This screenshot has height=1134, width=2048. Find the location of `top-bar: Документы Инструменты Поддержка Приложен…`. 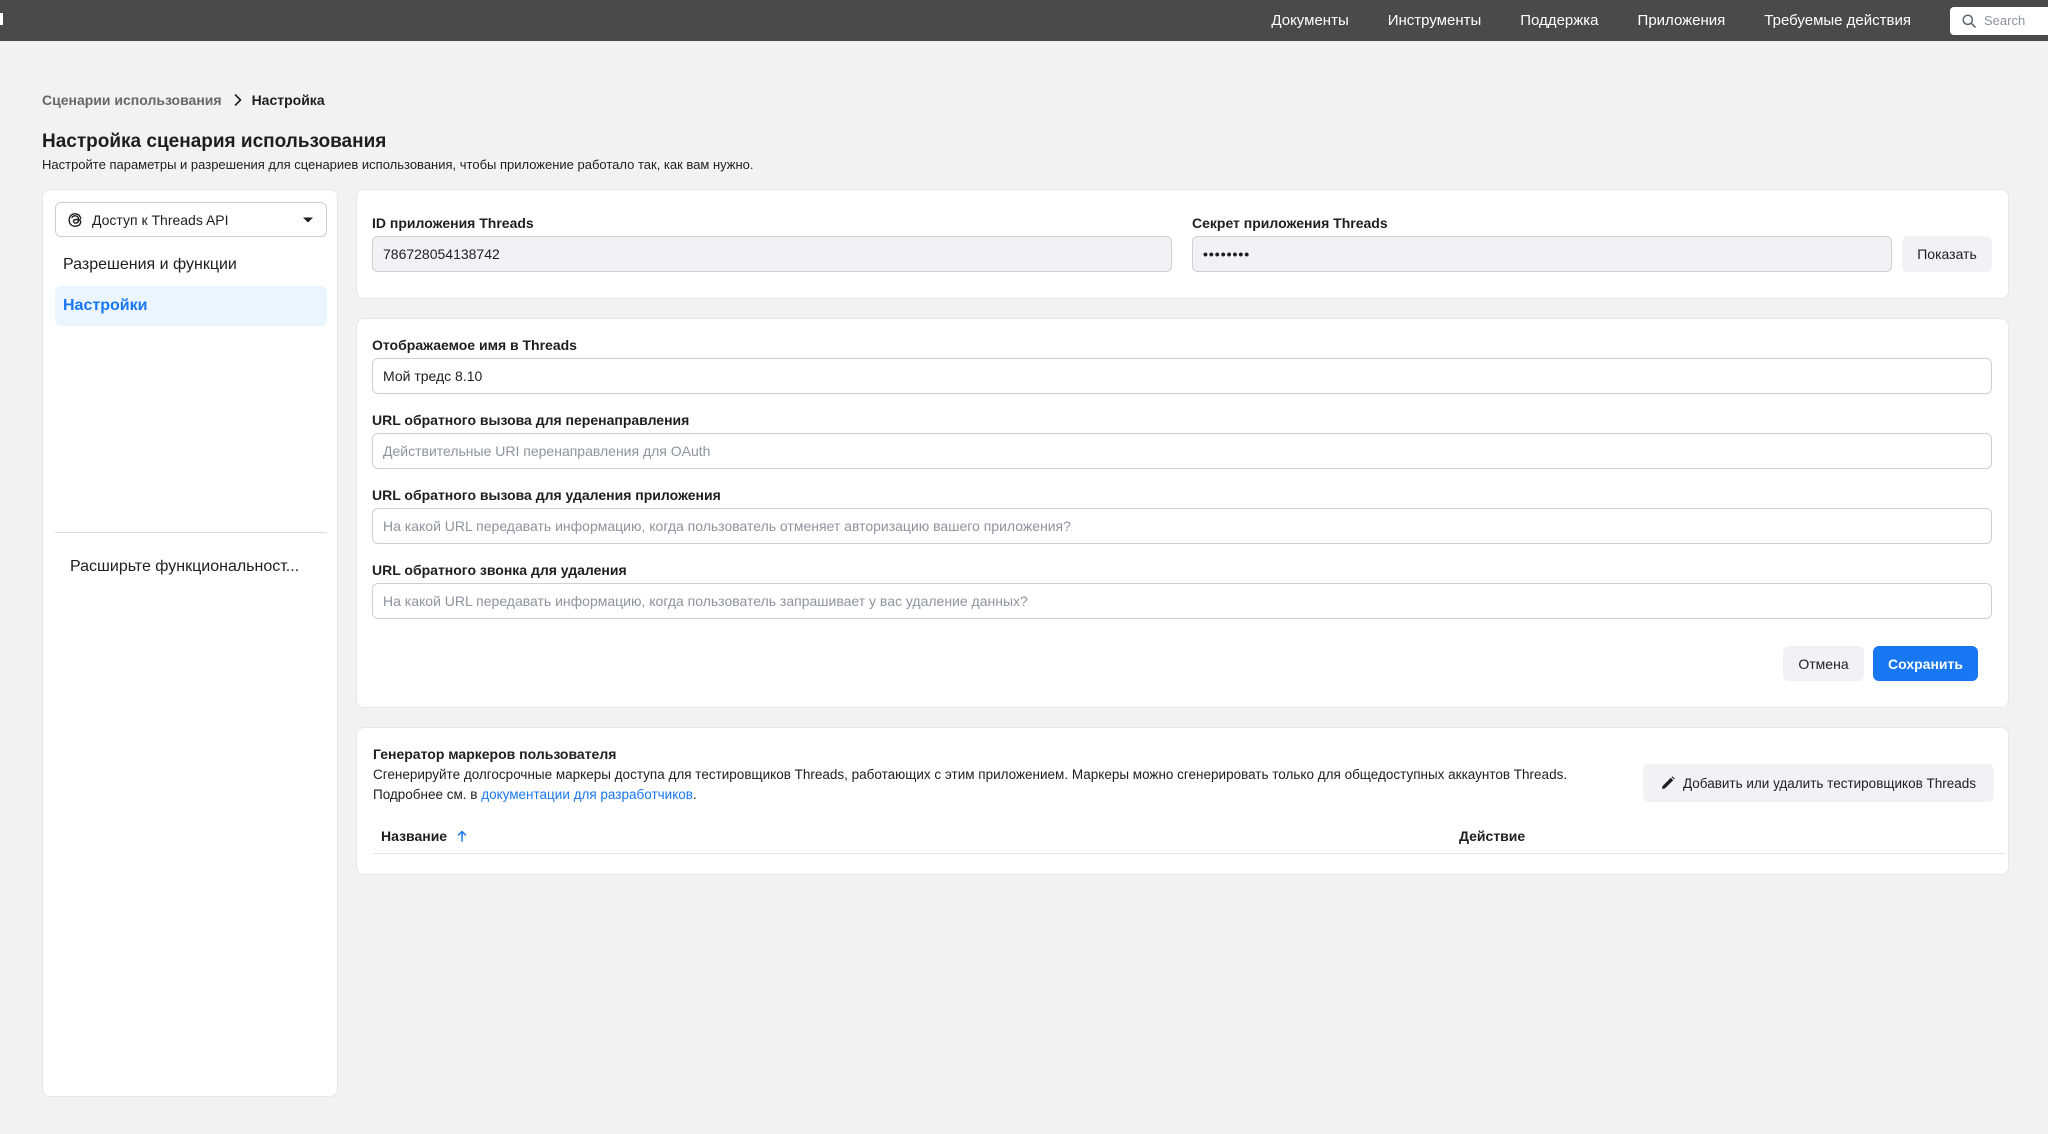

top-bar: Документы Инструменты Поддержка Приложен… is located at coordinates (1024, 20).